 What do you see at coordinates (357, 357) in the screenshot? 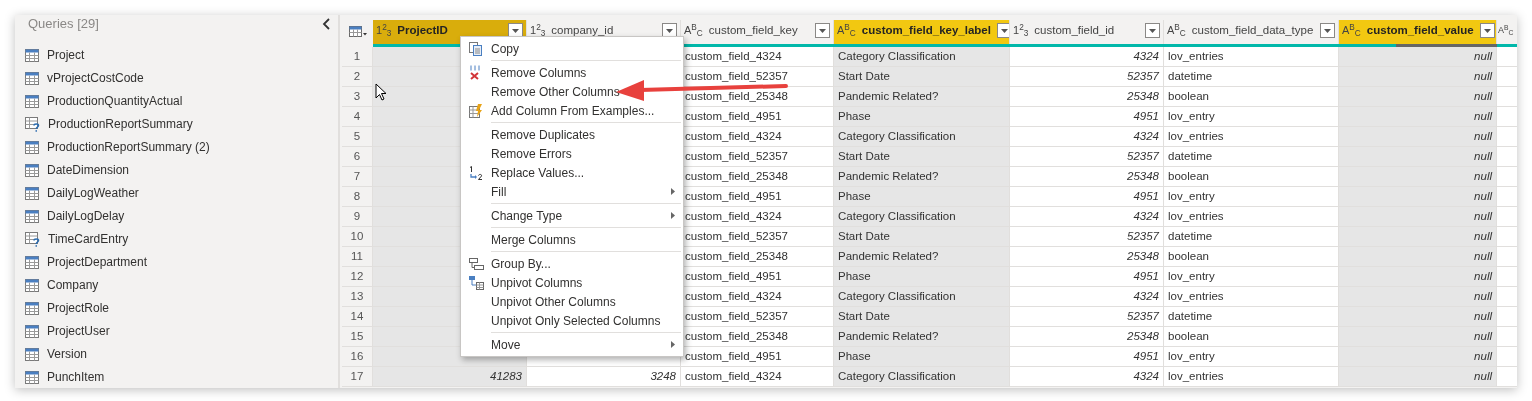
I see `row-number: 16` at bounding box center [357, 357].